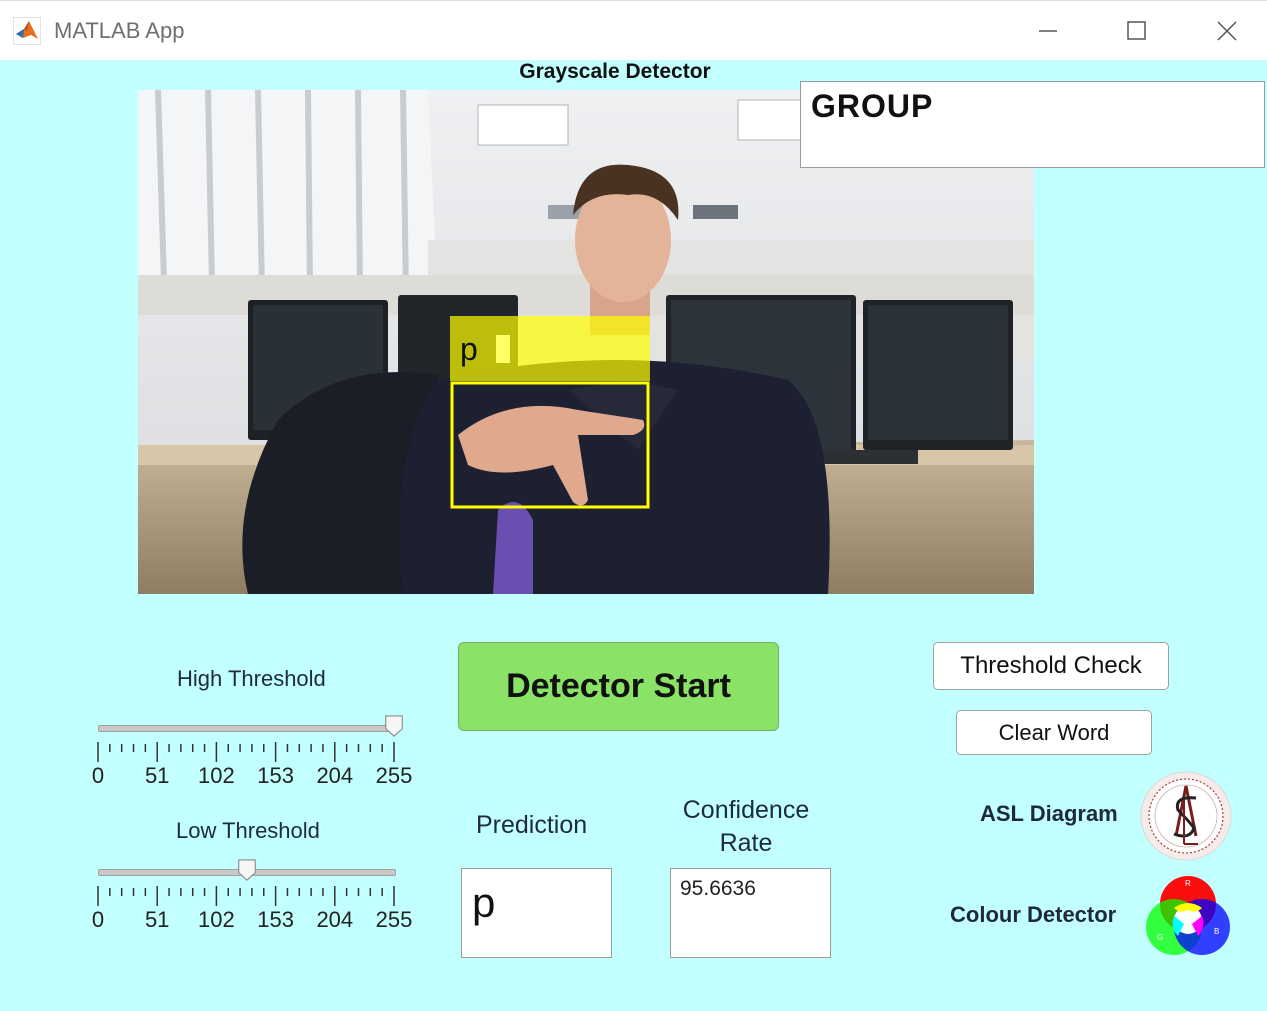 This screenshot has height=1011, width=1267. I want to click on panel-title: Grayscale Detector, so click(615, 71).